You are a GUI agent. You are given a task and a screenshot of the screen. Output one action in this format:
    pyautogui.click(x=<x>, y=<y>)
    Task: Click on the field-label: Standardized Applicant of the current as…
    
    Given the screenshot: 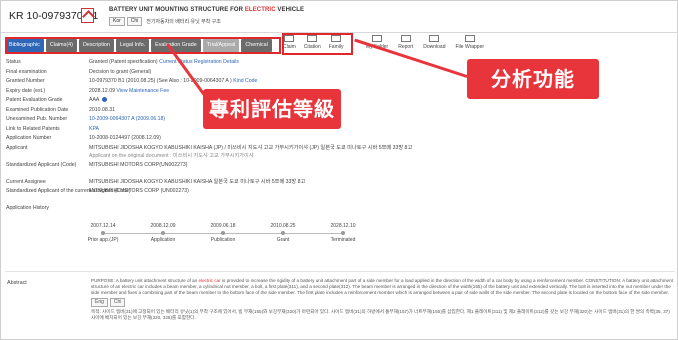 What is the action you would take?
    pyautogui.click(x=68, y=191)
    